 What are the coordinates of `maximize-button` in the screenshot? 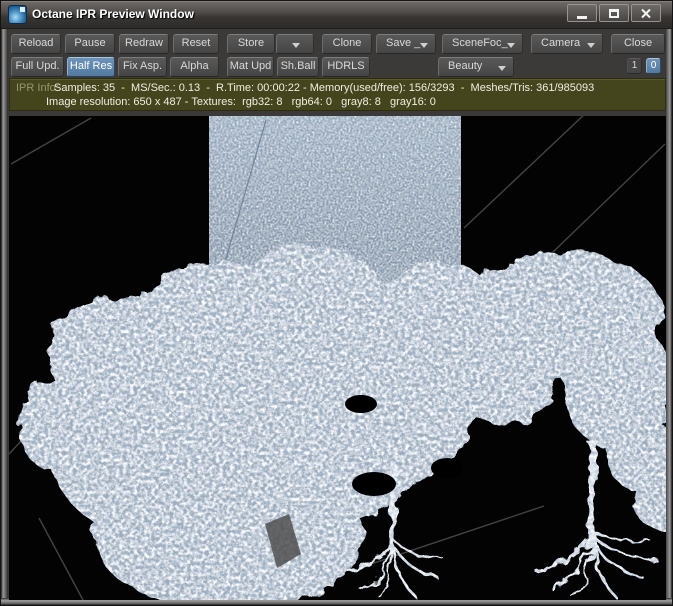 It's located at (614, 13).